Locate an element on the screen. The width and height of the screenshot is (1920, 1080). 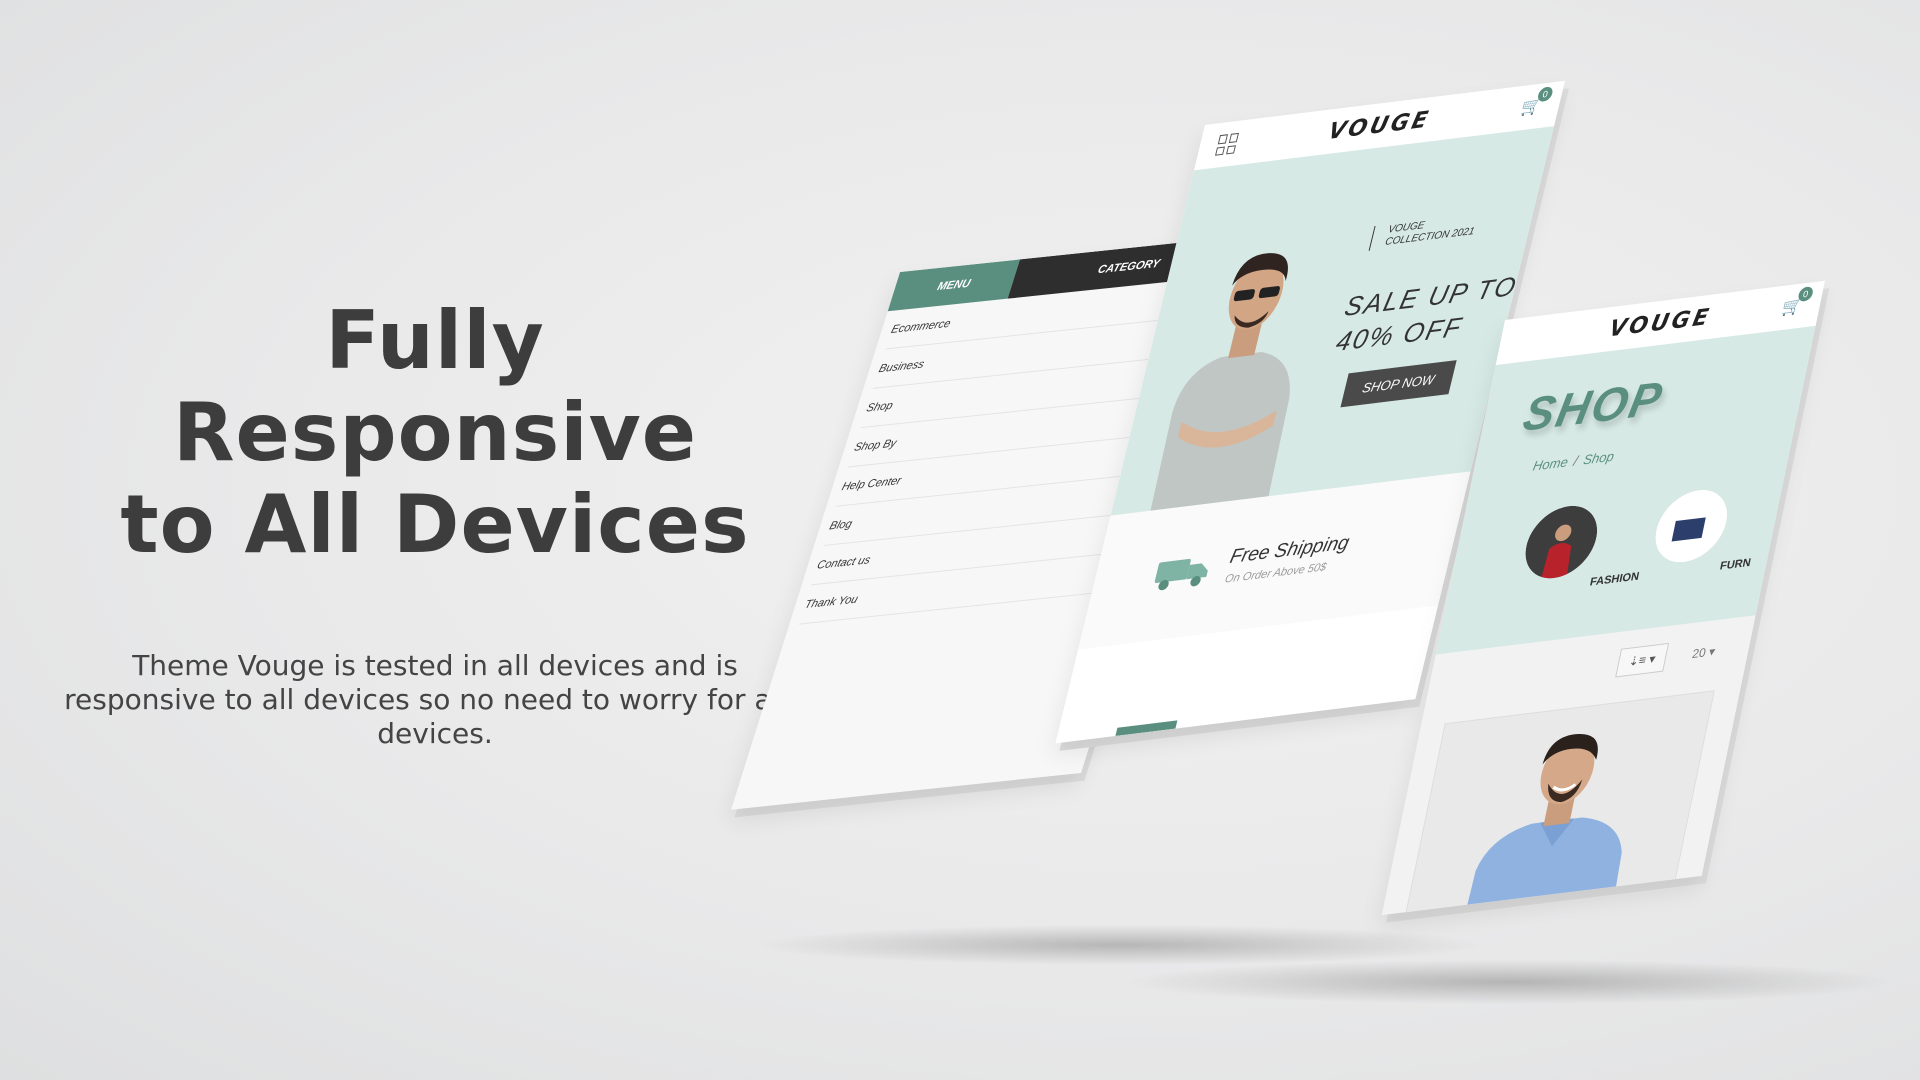
shop-title: SHOP is located at coordinates (1593, 406).